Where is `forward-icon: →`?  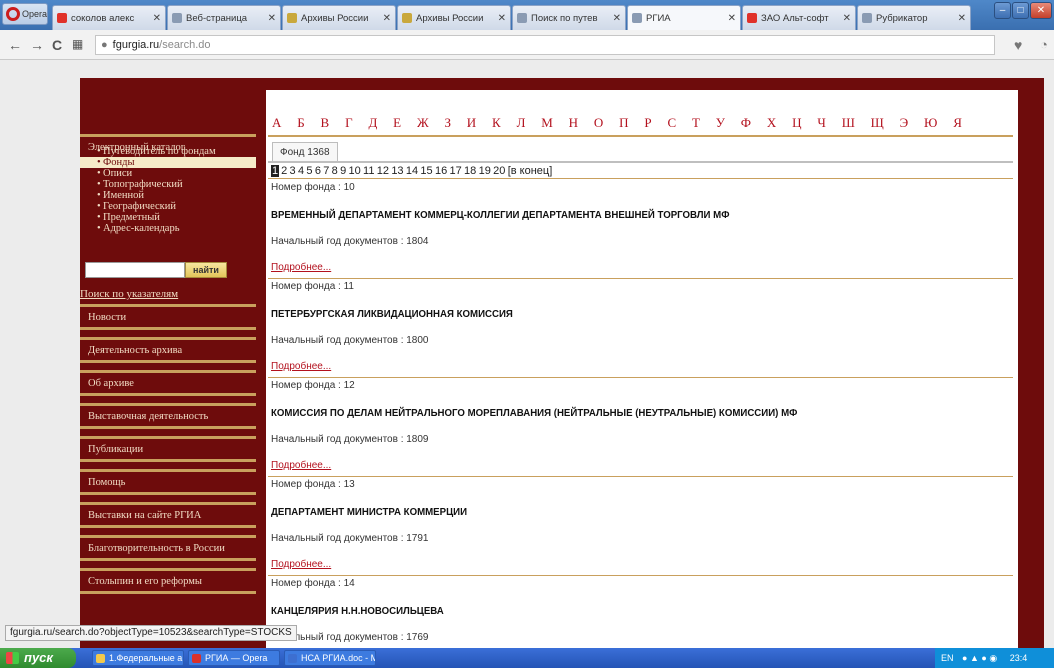
forward-icon: → is located at coordinates (37, 45).